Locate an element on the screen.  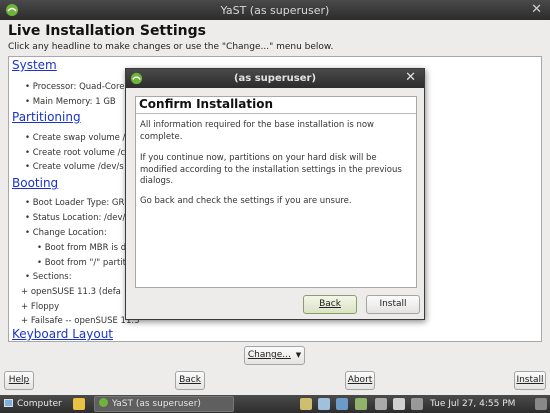
show-desktop-icon is located at coordinates (541, 404).